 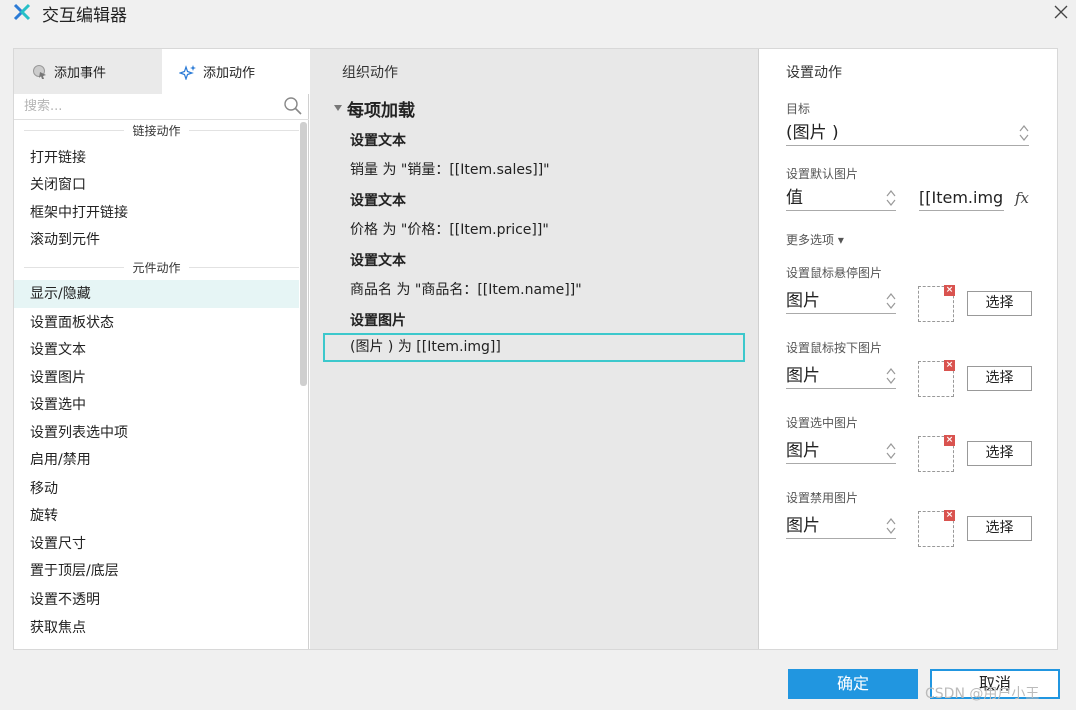 I want to click on selected-image-label: 设置选中图片, so click(x=822, y=423).